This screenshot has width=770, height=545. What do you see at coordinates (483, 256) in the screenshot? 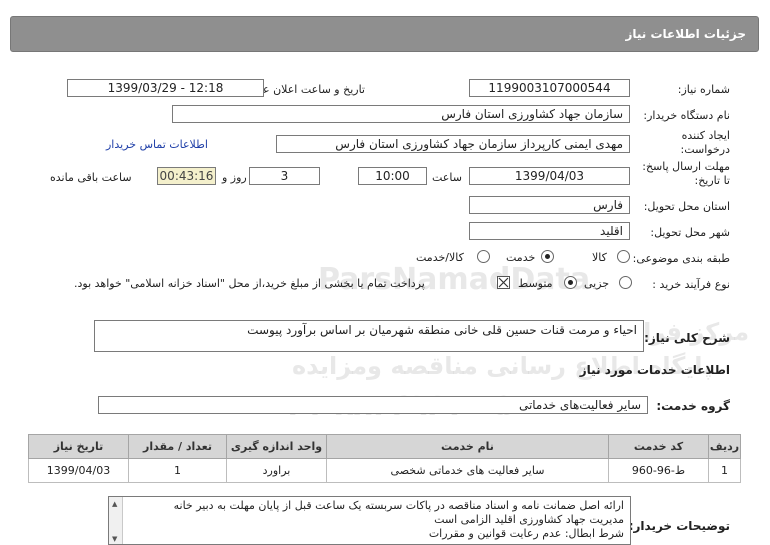
I see `category-radio-goods-service` at bounding box center [483, 256].